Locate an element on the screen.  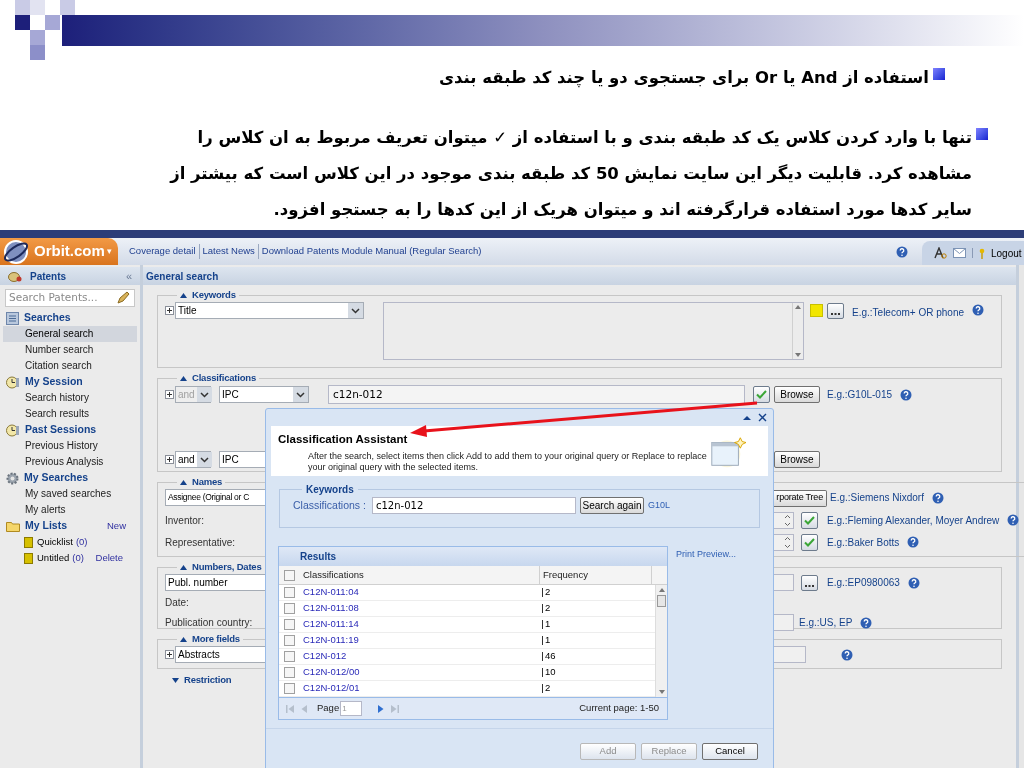
sidebar-item: Previous History is located at coordinates (70, 446).